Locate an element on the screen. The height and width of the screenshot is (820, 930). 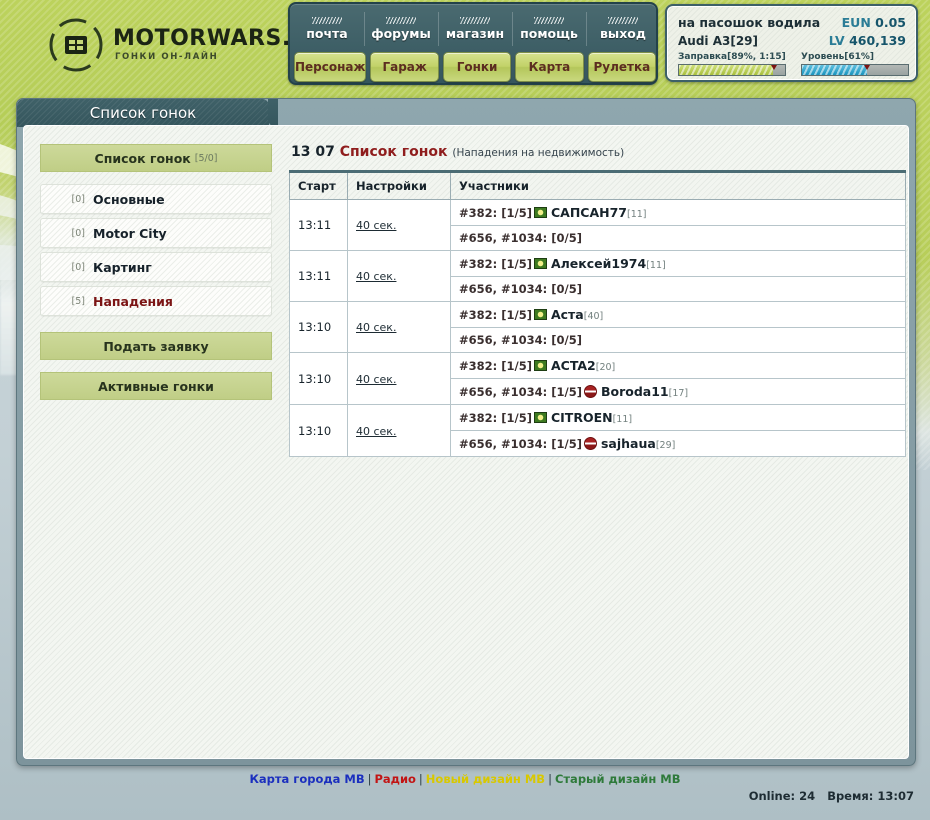
race-settings-cell: 40 сек. is located at coordinates (399, 225).